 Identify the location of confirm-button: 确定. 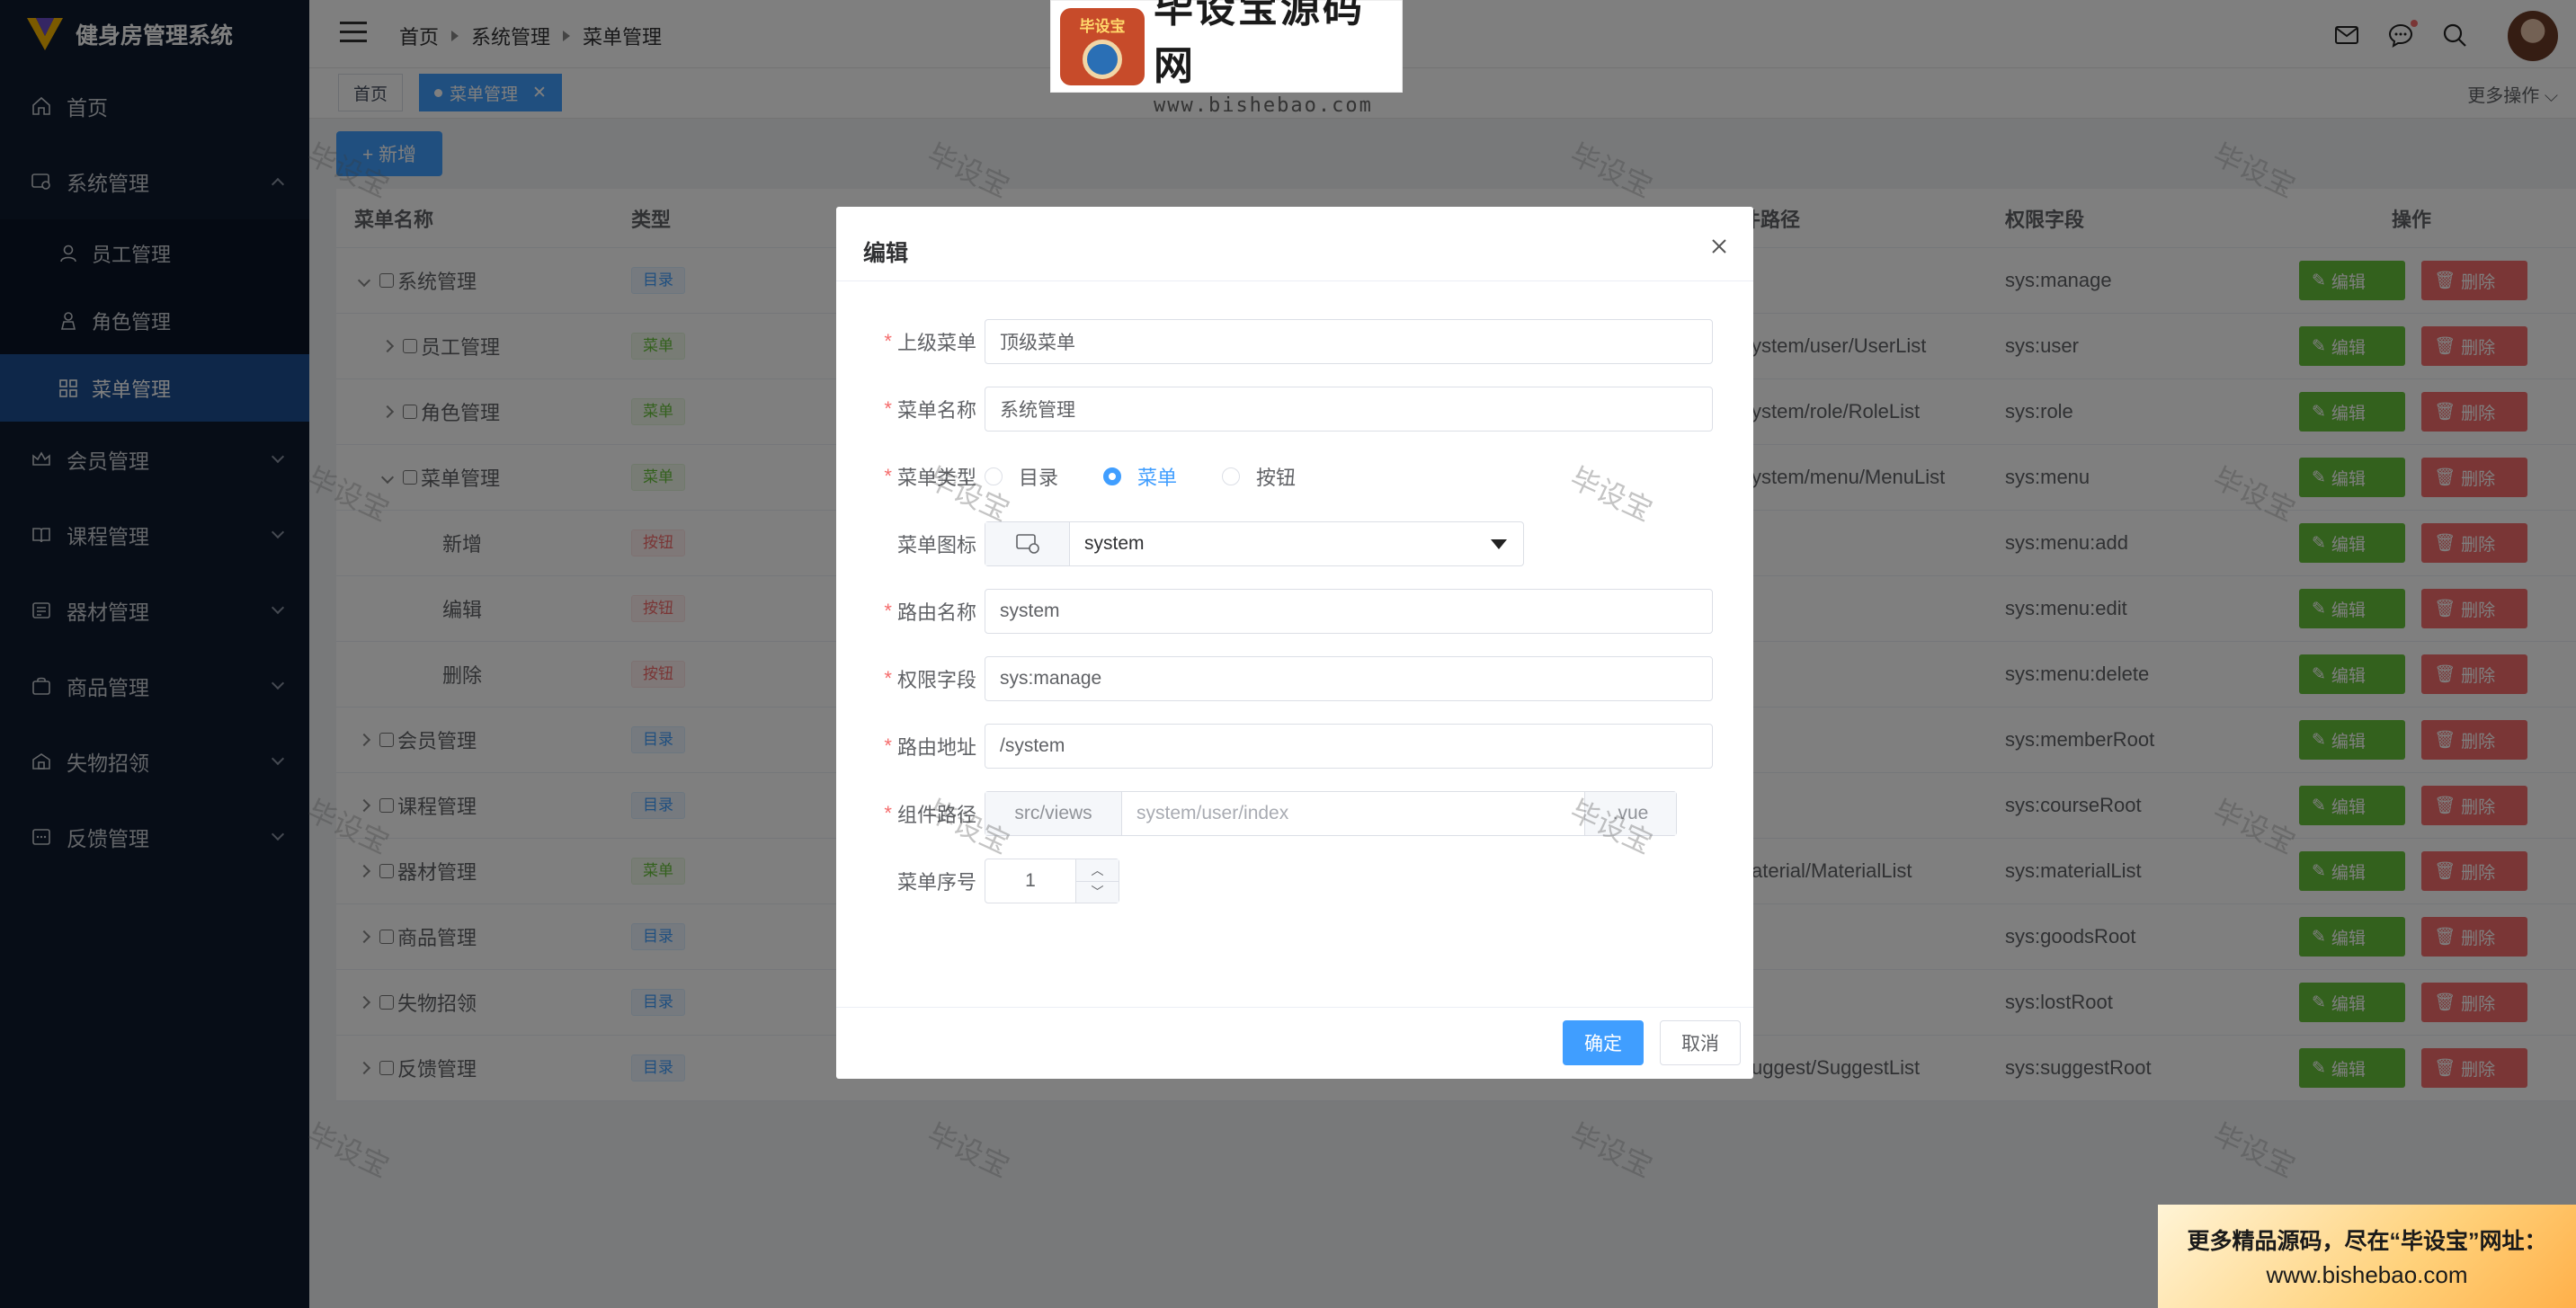
(1604, 1042).